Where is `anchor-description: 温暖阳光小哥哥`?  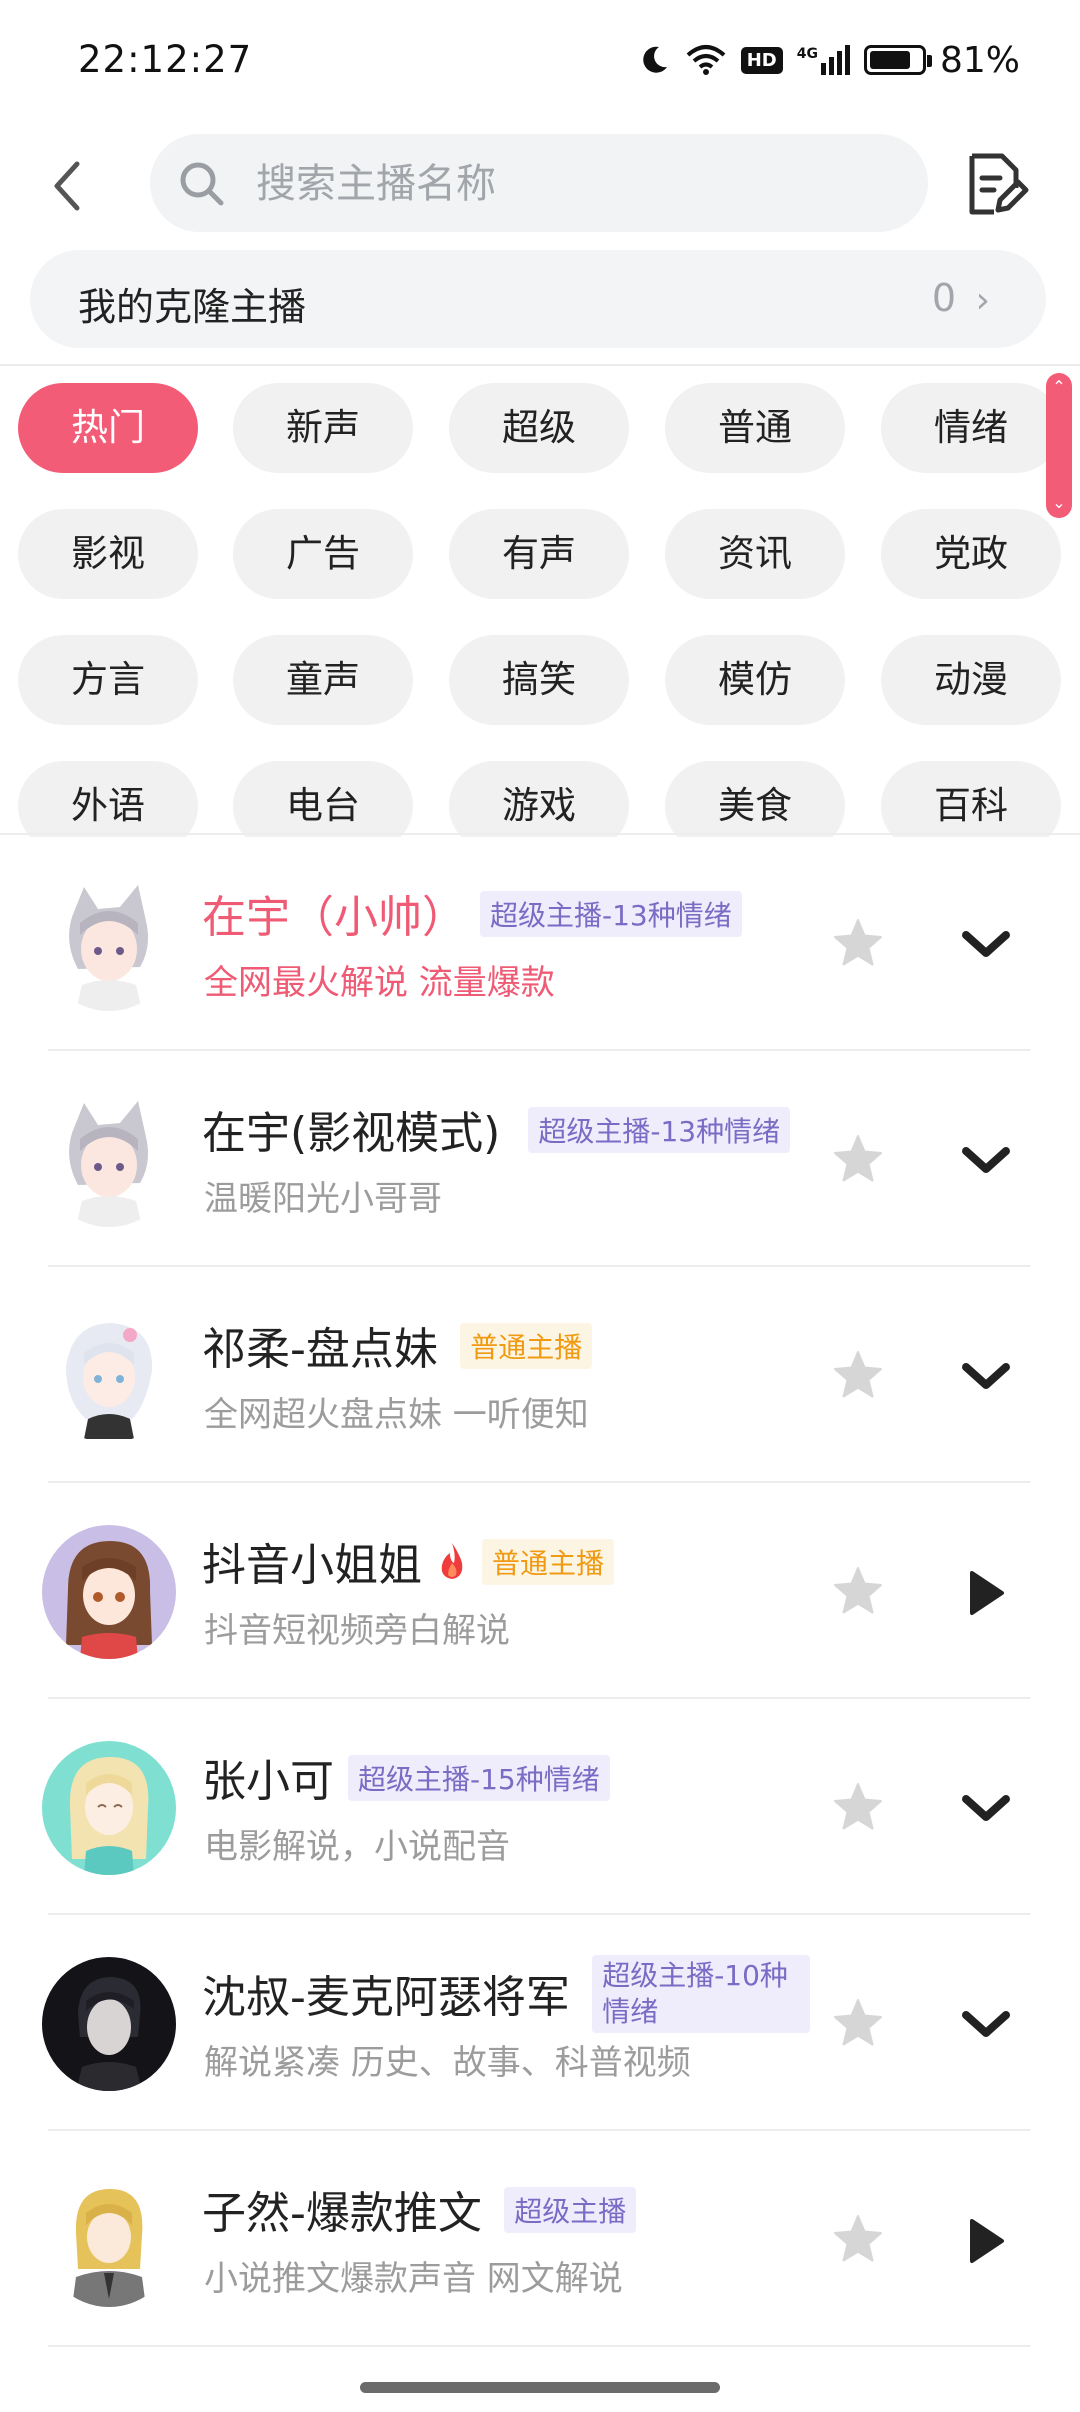 anchor-description: 温暖阳光小哥哥 is located at coordinates (323, 1199).